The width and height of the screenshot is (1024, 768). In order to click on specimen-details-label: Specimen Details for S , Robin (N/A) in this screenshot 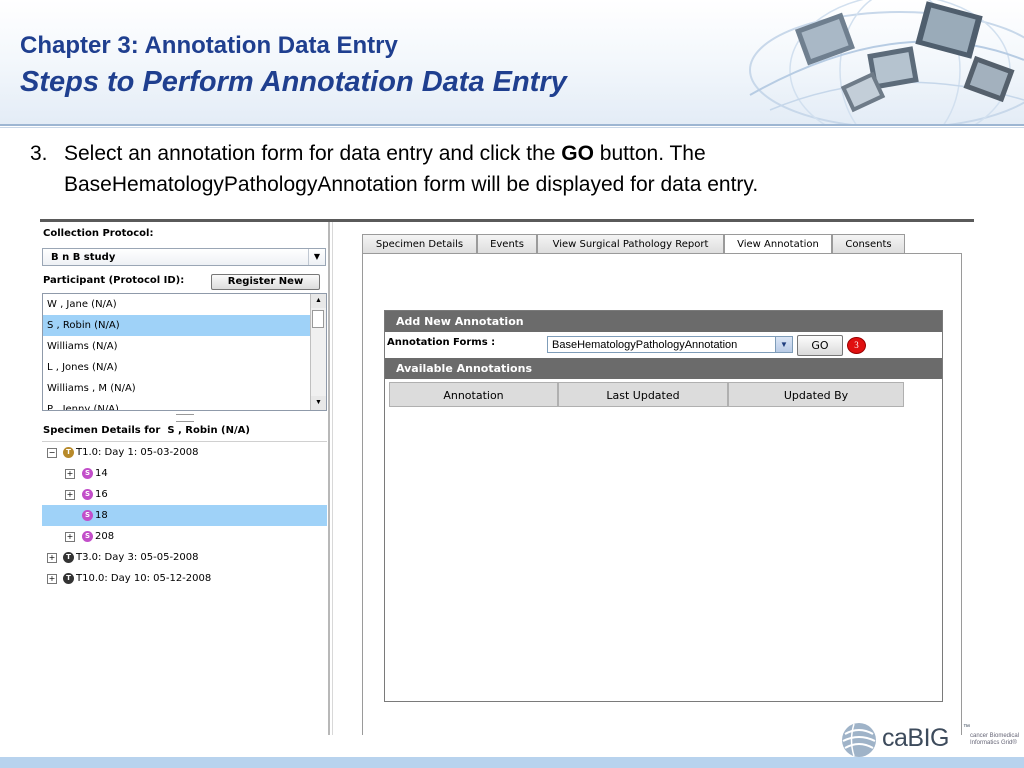, I will do `click(146, 430)`.